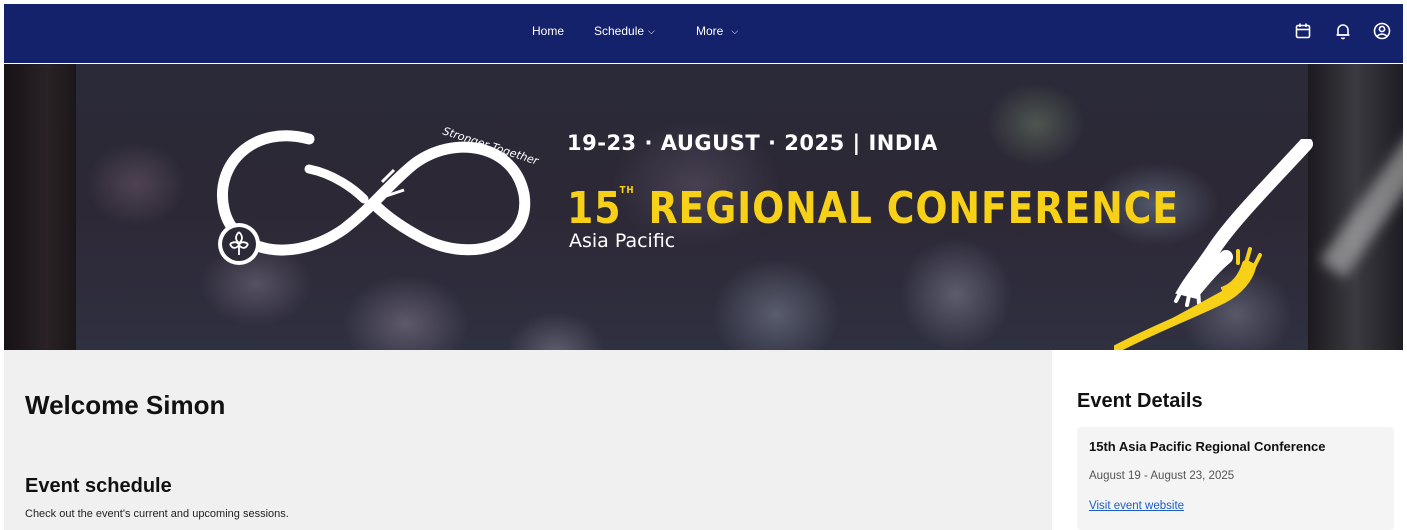  Describe the element at coordinates (619, 31) in the screenshot. I see `nav-schedule-label: Schedule` at that location.